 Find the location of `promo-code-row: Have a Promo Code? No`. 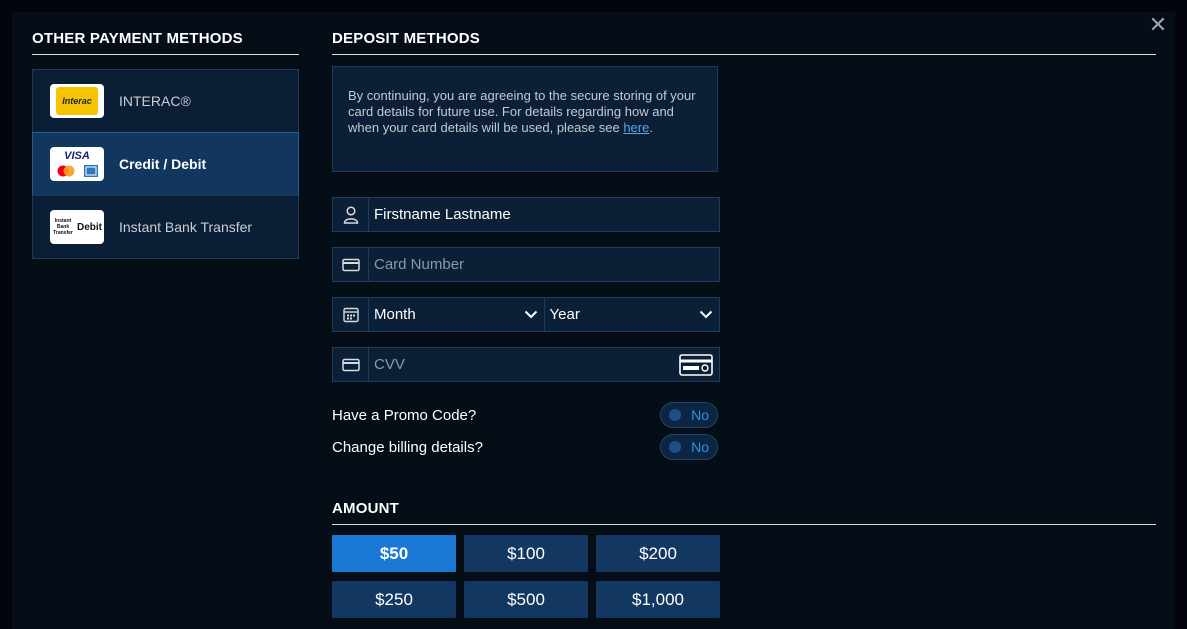

promo-code-row: Have a Promo Code? No is located at coordinates (525, 415).